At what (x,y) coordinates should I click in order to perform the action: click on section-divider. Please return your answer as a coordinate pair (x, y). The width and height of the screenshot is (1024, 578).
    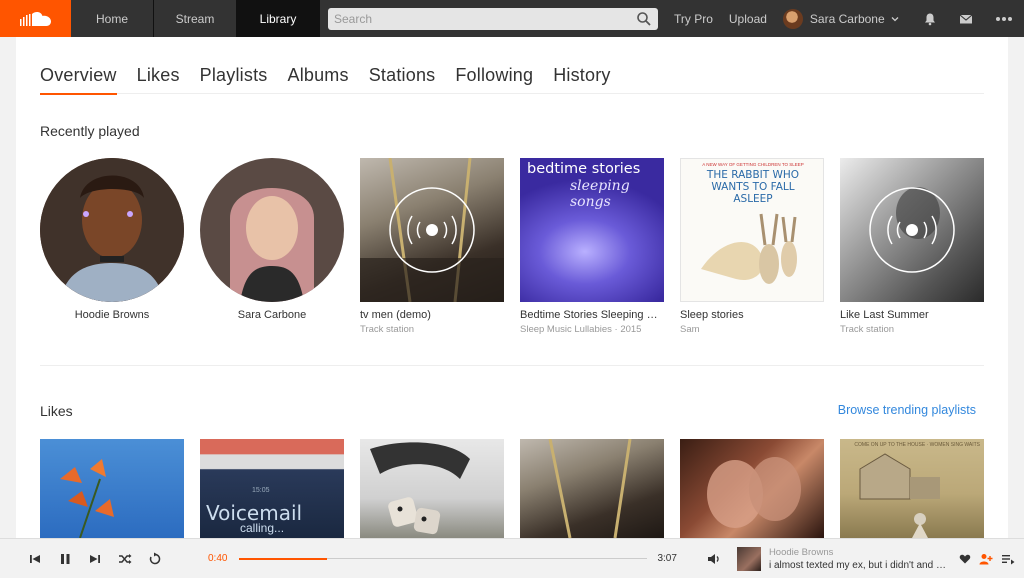
    Looking at the image, I should click on (512, 365).